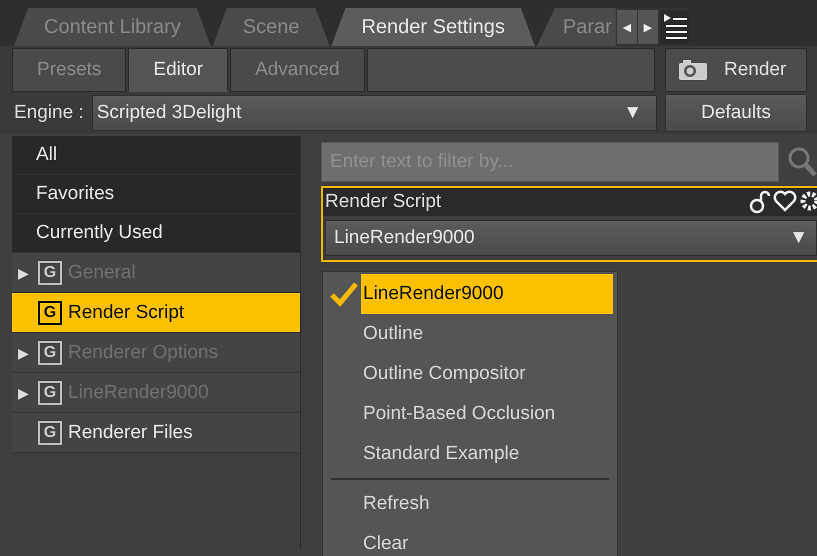 This screenshot has width=817, height=556. What do you see at coordinates (571, 238) in the screenshot?
I see `script-dropdown: LineRender9000 ▼` at bounding box center [571, 238].